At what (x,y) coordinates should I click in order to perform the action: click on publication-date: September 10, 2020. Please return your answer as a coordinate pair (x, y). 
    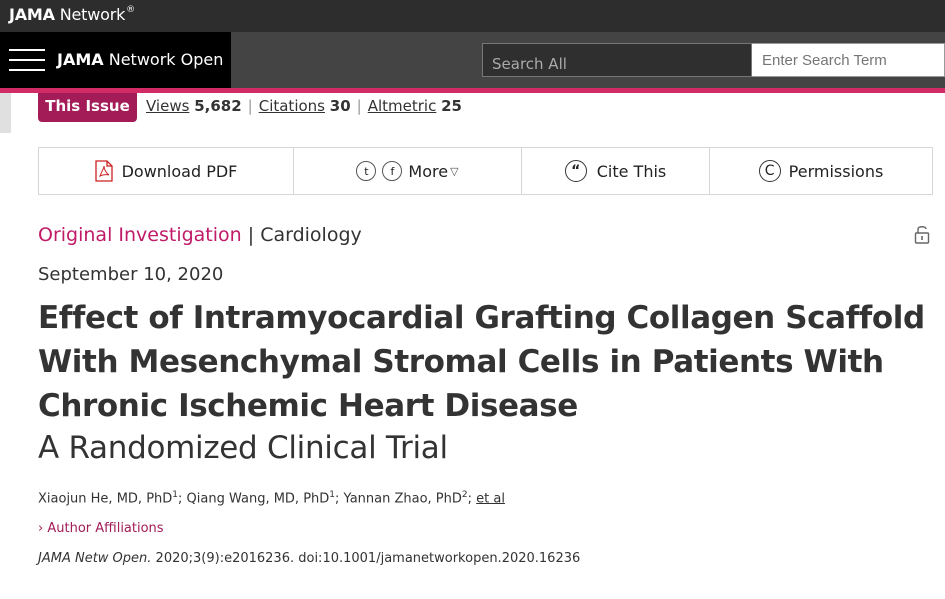
    Looking at the image, I should click on (131, 274).